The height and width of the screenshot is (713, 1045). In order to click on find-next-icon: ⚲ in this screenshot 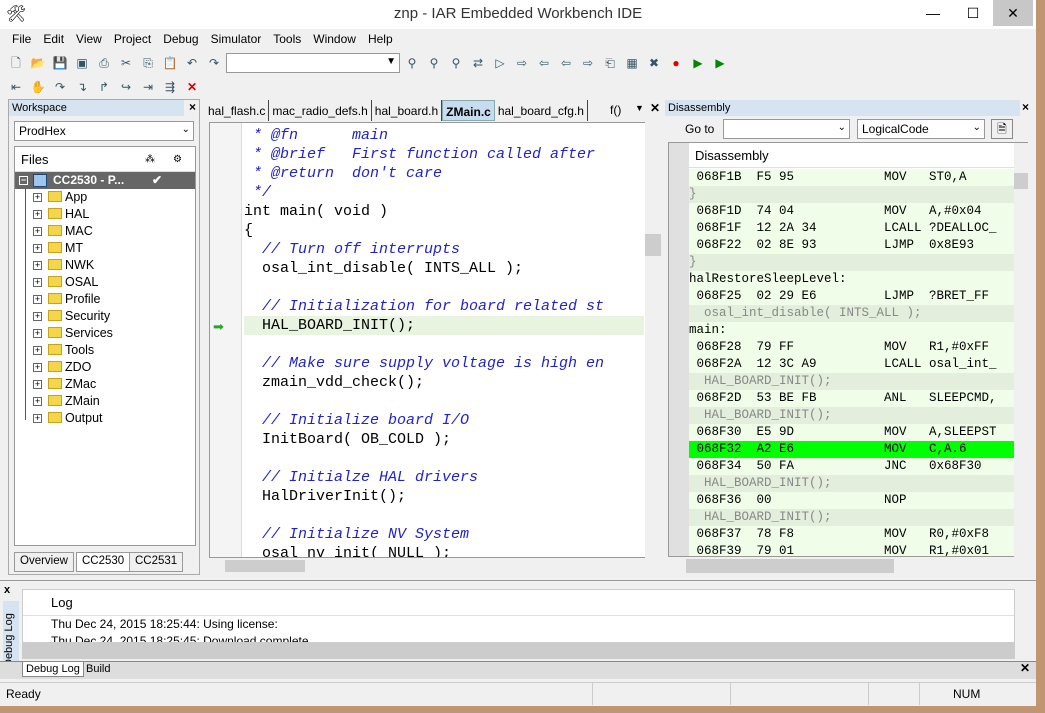, I will do `click(434, 63)`.